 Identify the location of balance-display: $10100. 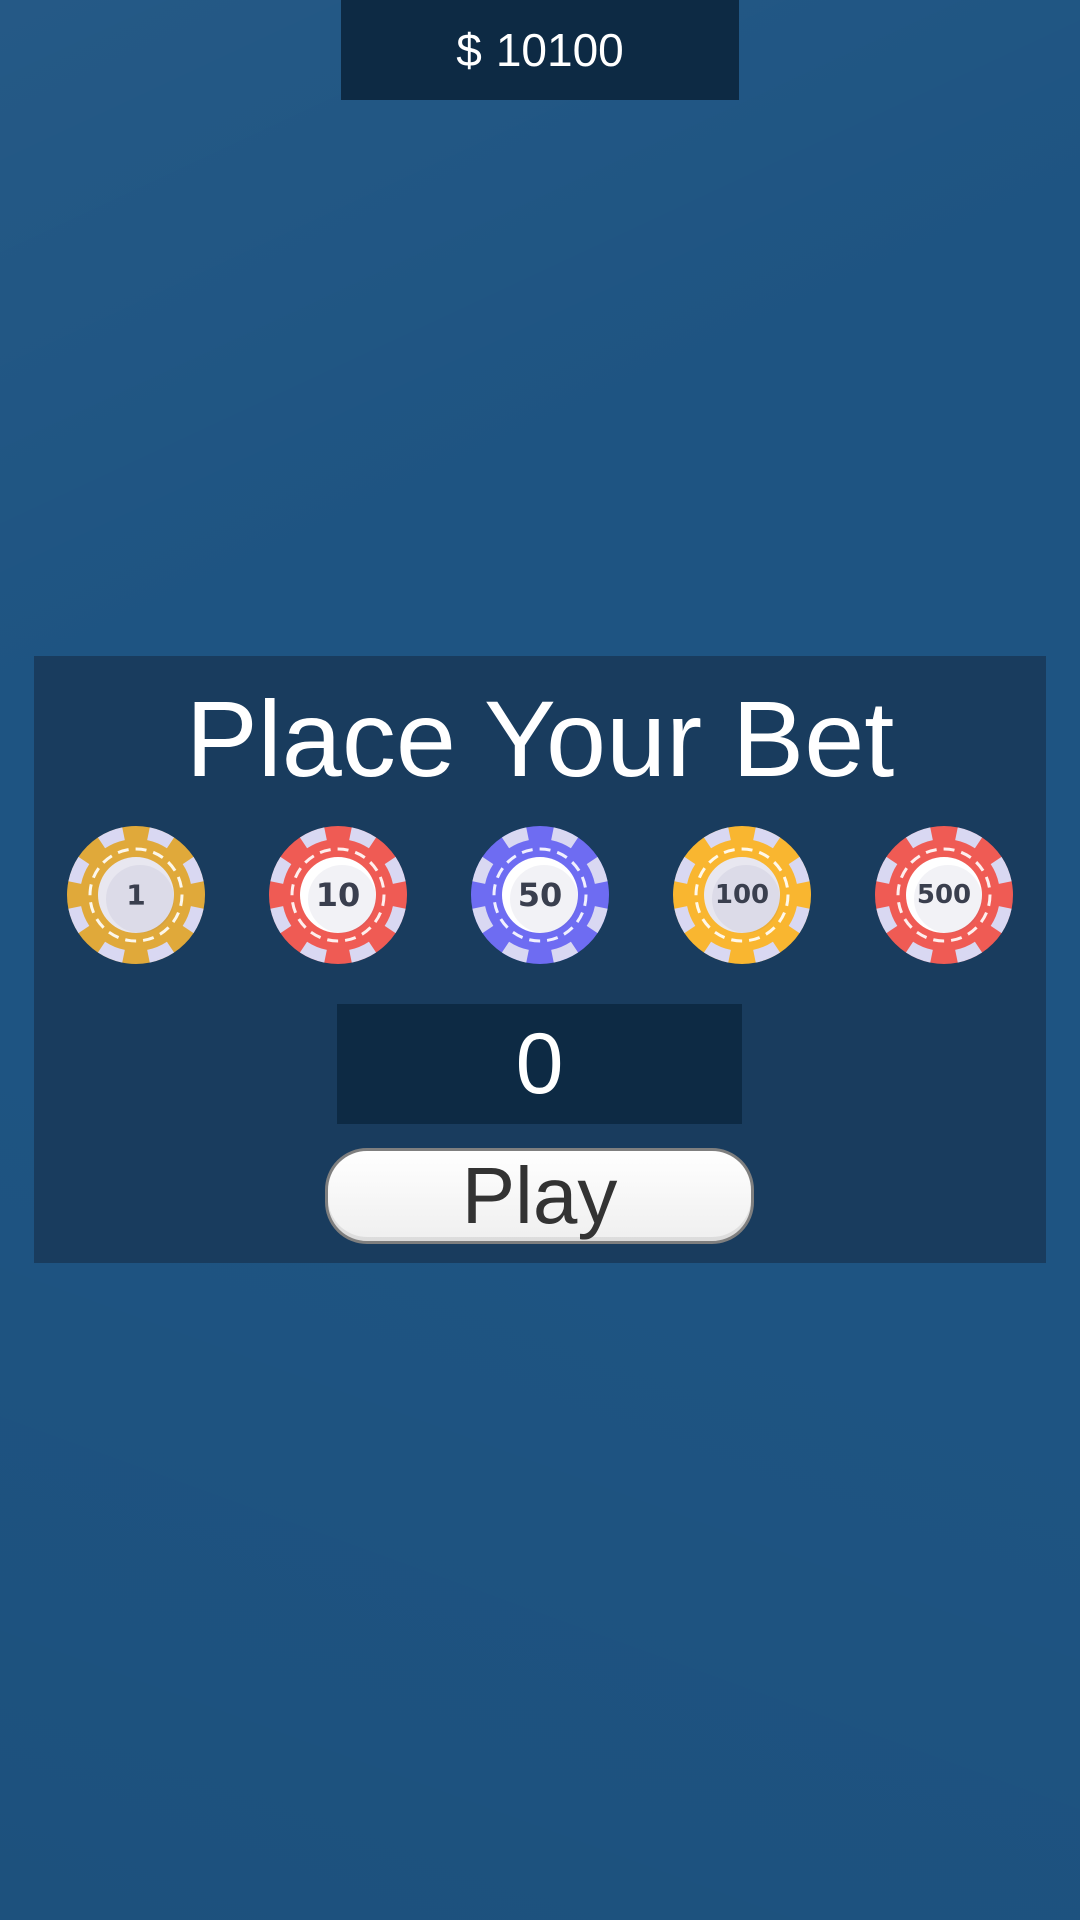
(540, 50).